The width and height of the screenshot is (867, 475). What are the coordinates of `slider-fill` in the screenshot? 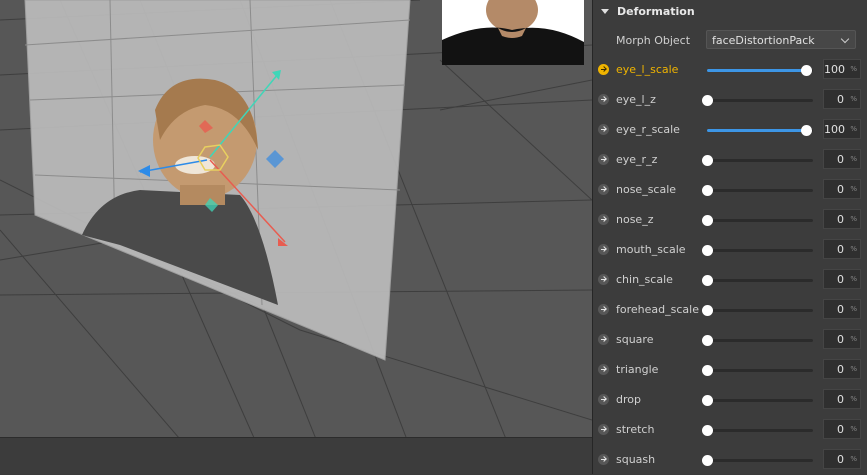 It's located at (756, 130).